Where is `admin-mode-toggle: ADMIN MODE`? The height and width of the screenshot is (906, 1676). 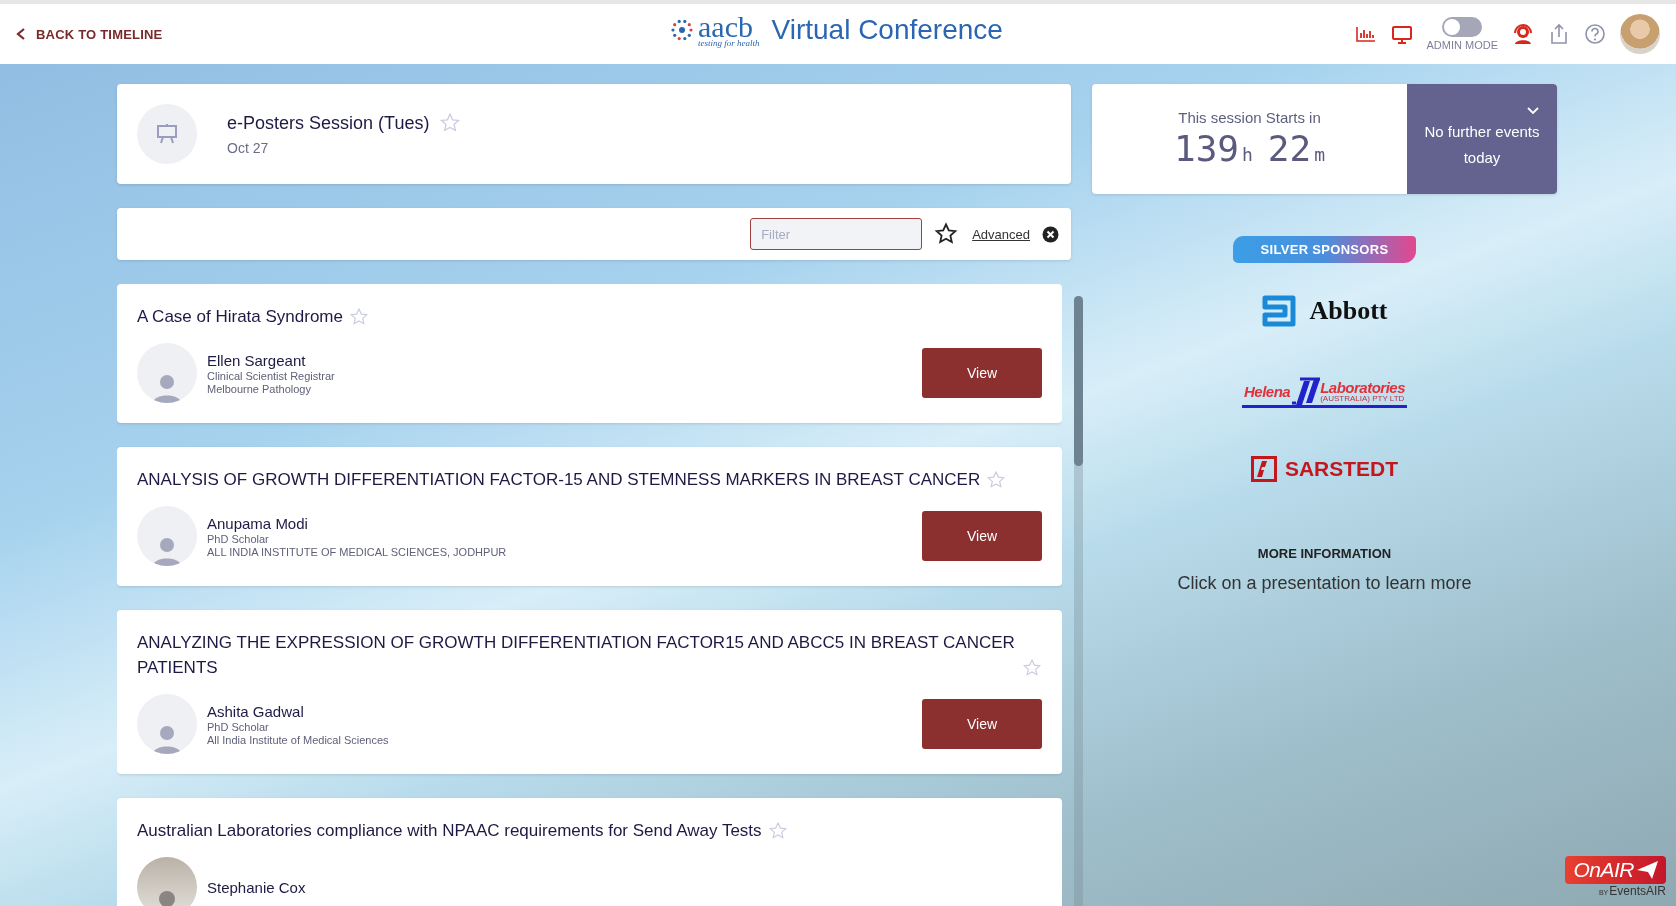 admin-mode-toggle: ADMIN MODE is located at coordinates (1462, 34).